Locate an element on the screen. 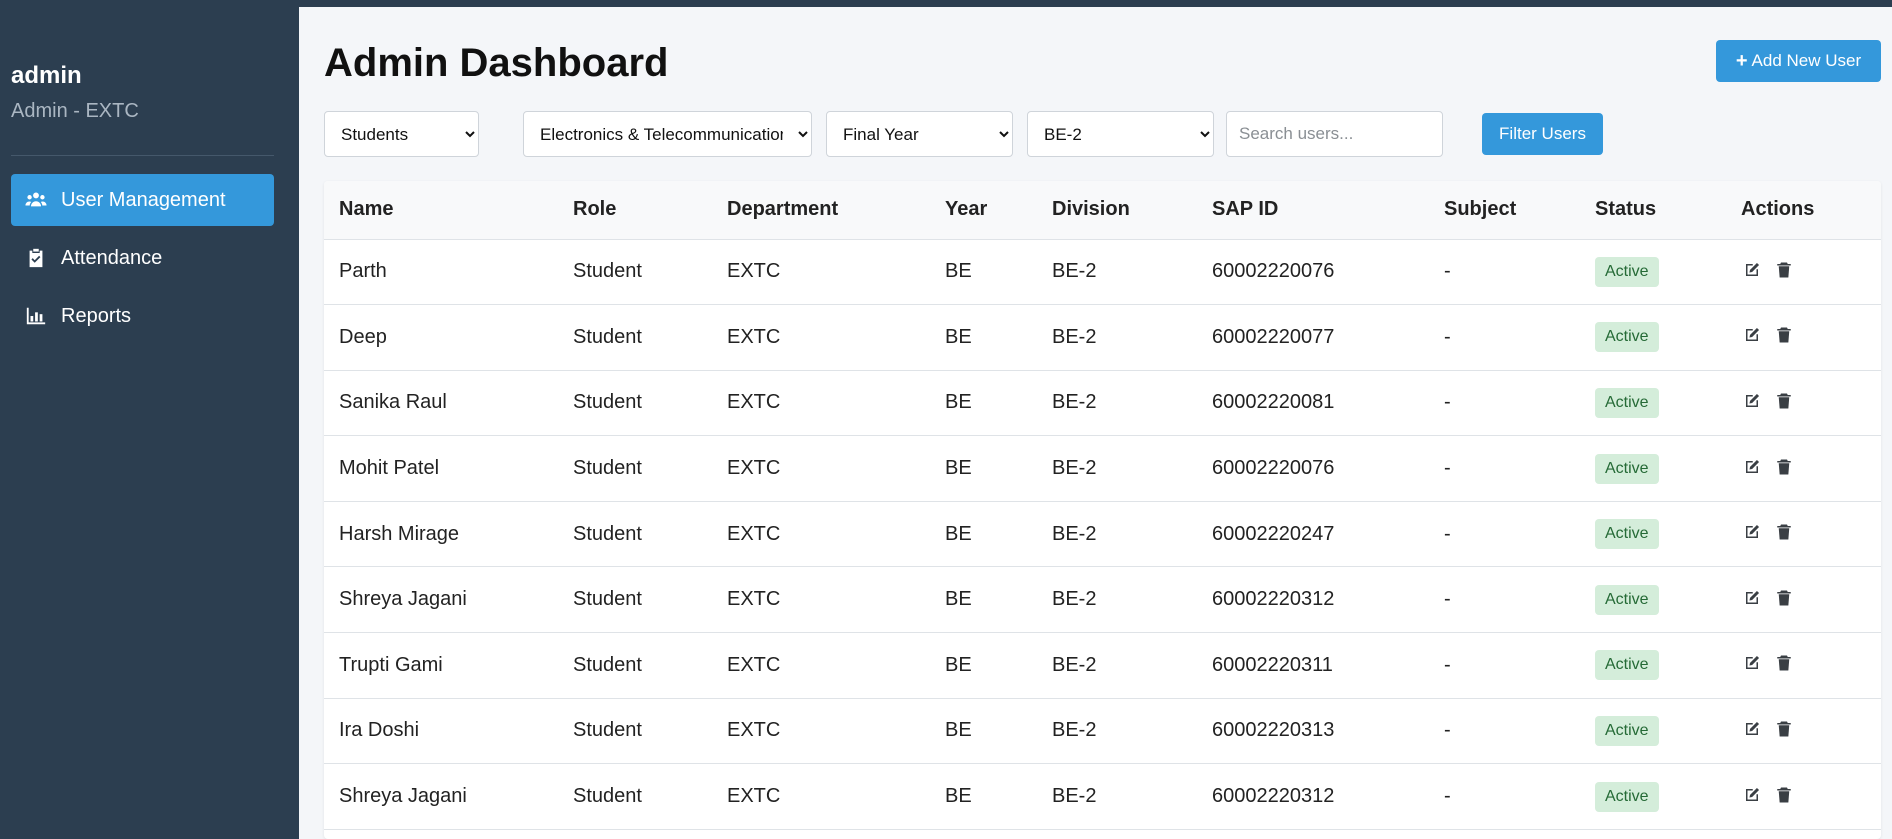  sidebar-item-label: Attendance is located at coordinates (112, 257).